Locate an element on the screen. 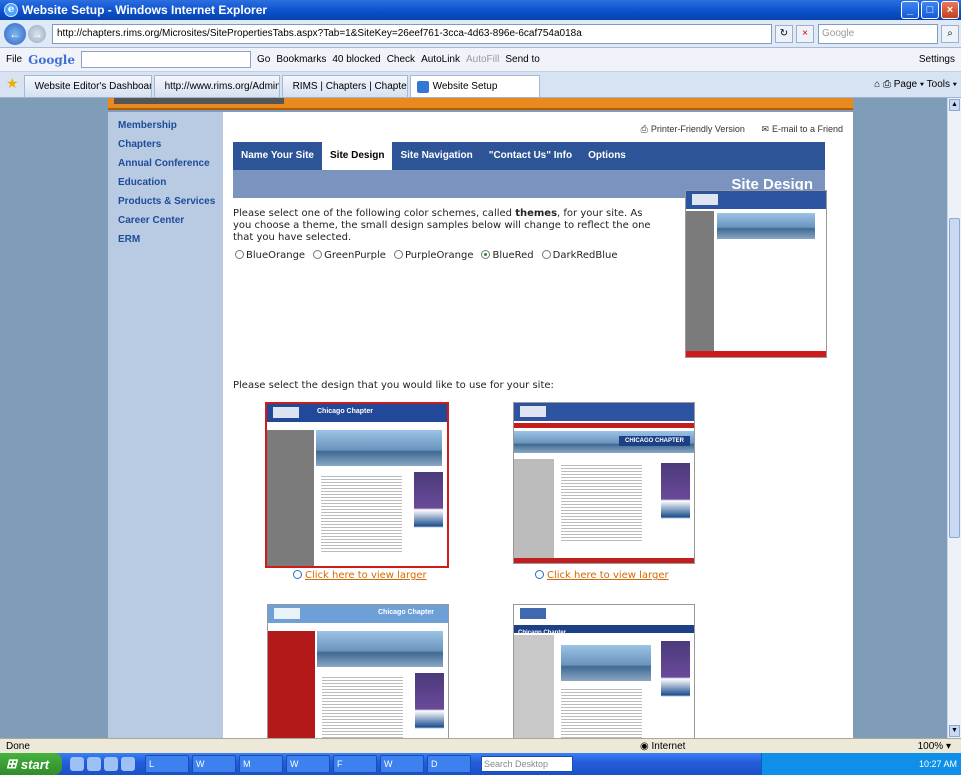 Image resolution: width=961 pixels, height=775 pixels. taskbar-item: D is located at coordinates (449, 764).